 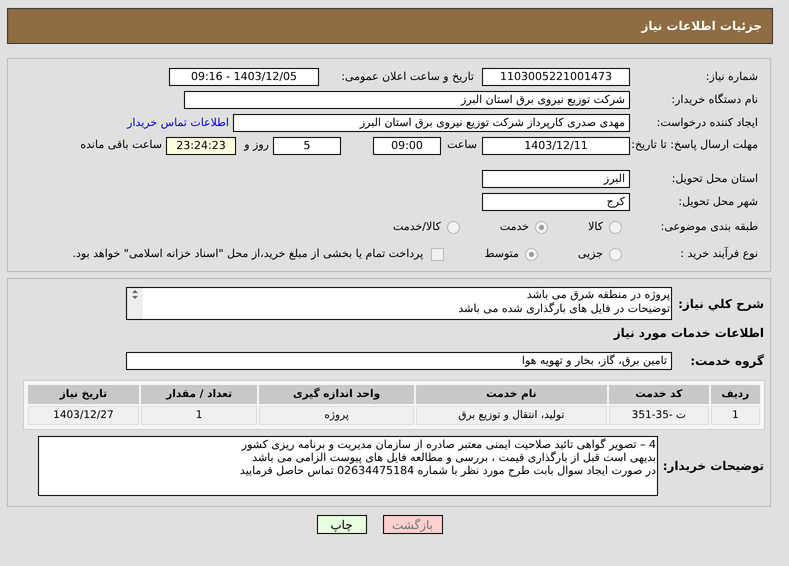 What do you see at coordinates (556, 146) in the screenshot?
I see `text-field: 1403/12/11` at bounding box center [556, 146].